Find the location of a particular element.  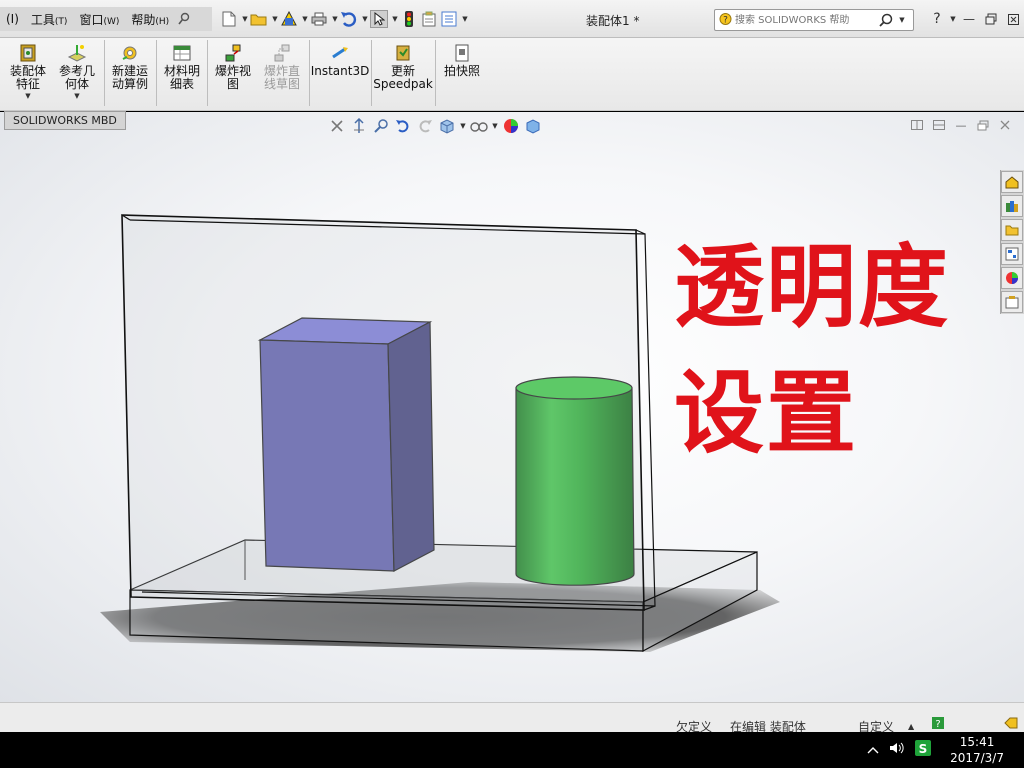

minimize-icon: — is located at coordinates (969, 19).